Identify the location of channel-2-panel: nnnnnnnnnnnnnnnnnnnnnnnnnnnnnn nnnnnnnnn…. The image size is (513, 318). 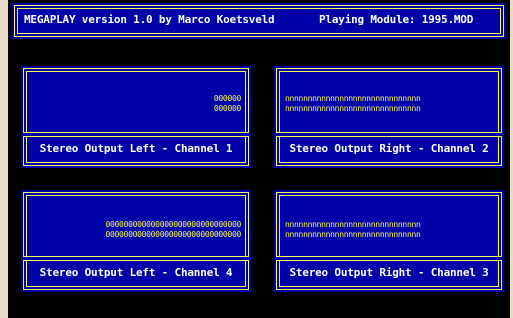
(389, 117).